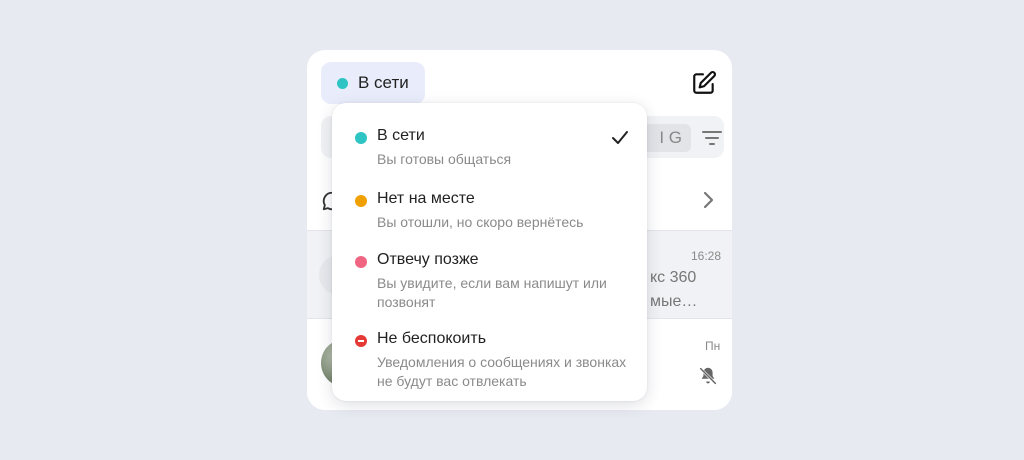 The height and width of the screenshot is (460, 1024). I want to click on filter-button, so click(712, 138).